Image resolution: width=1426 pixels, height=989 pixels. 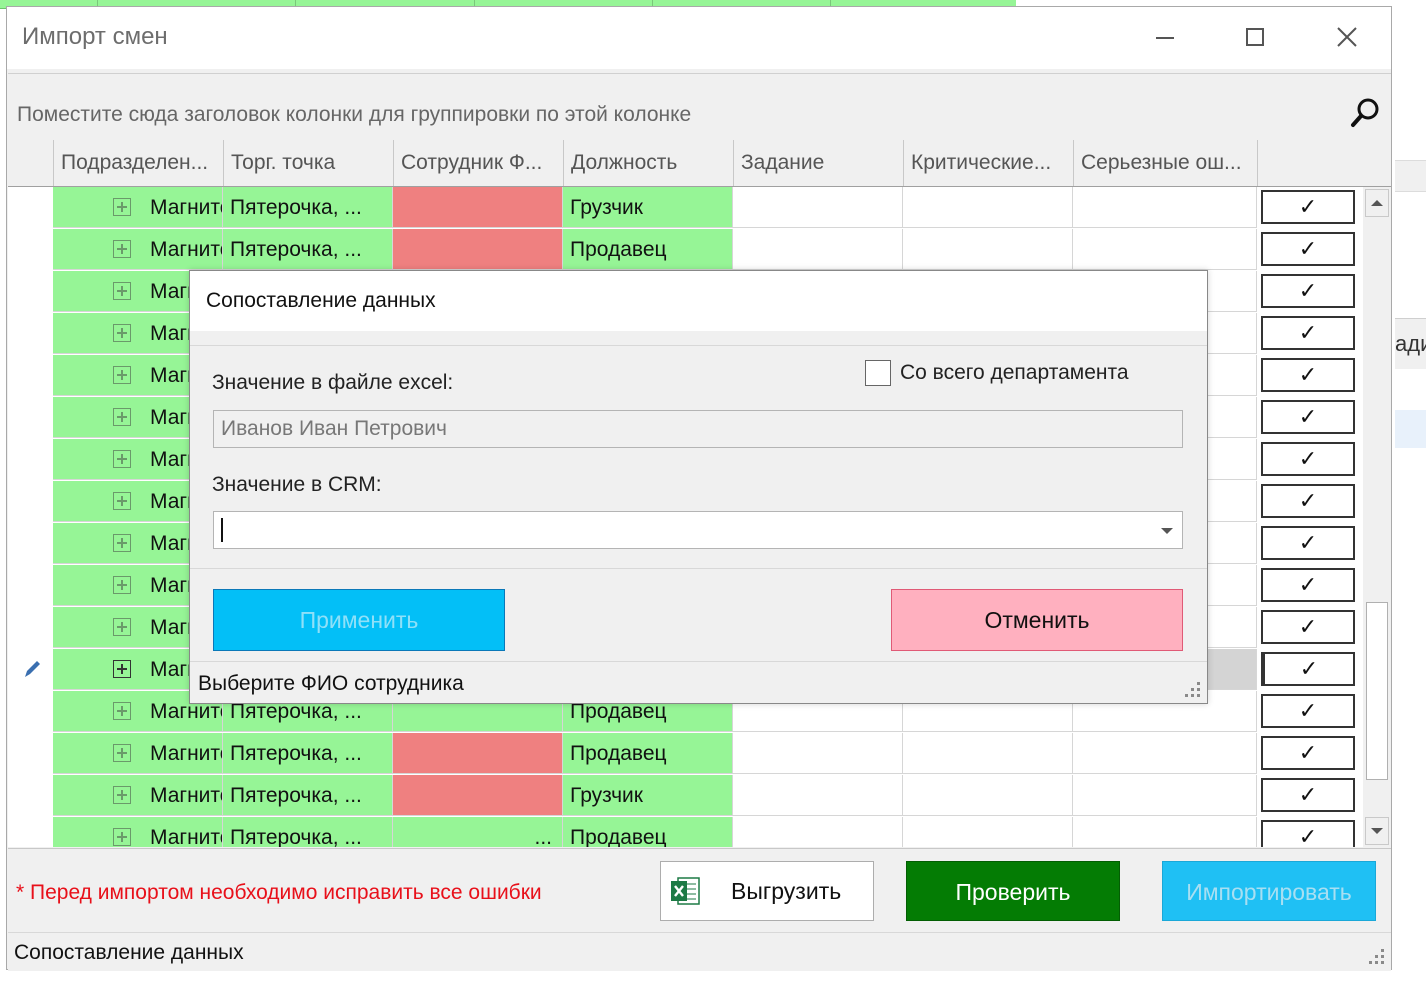 I want to click on whole-department-checkbox, so click(x=878, y=373).